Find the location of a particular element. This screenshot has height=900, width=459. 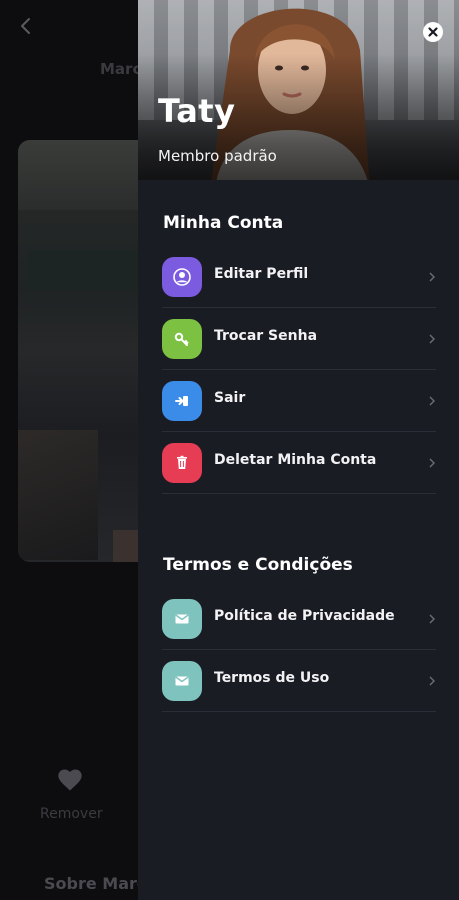

menu-item-logout: Sair is located at coordinates (299, 401).